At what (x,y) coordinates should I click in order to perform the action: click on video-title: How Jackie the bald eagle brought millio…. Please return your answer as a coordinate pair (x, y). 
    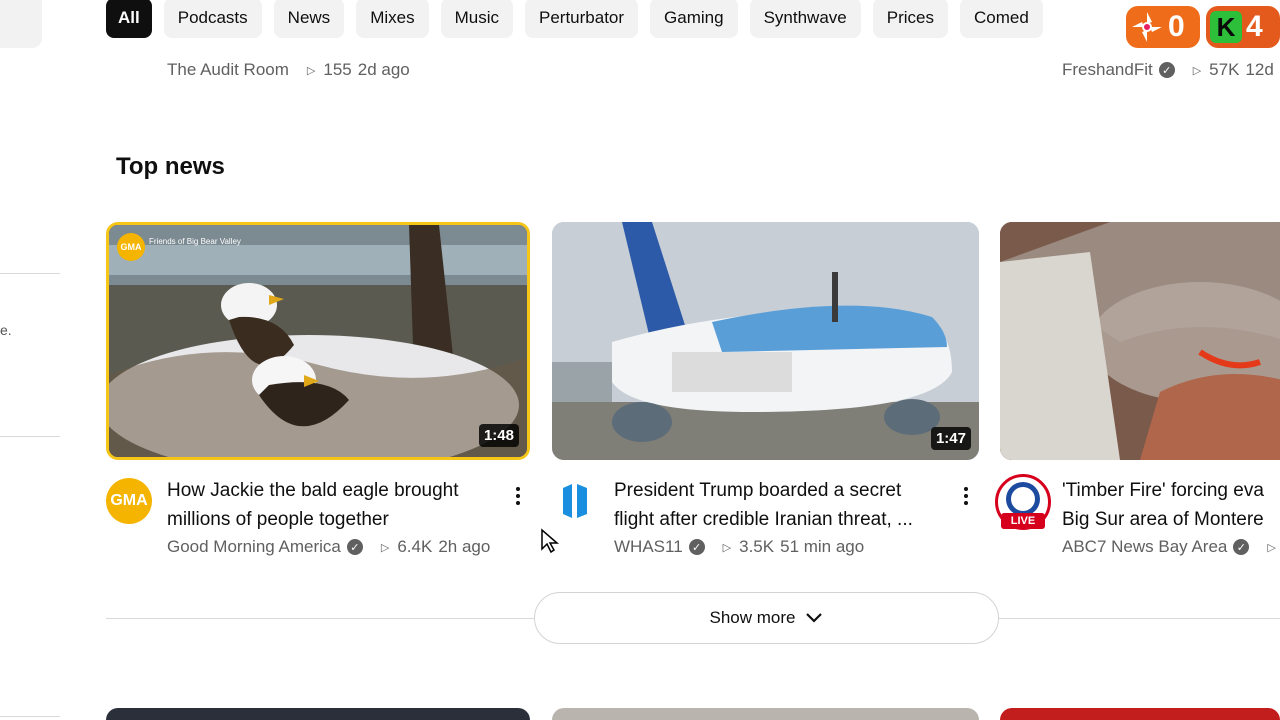
    Looking at the image, I should click on (332, 505).